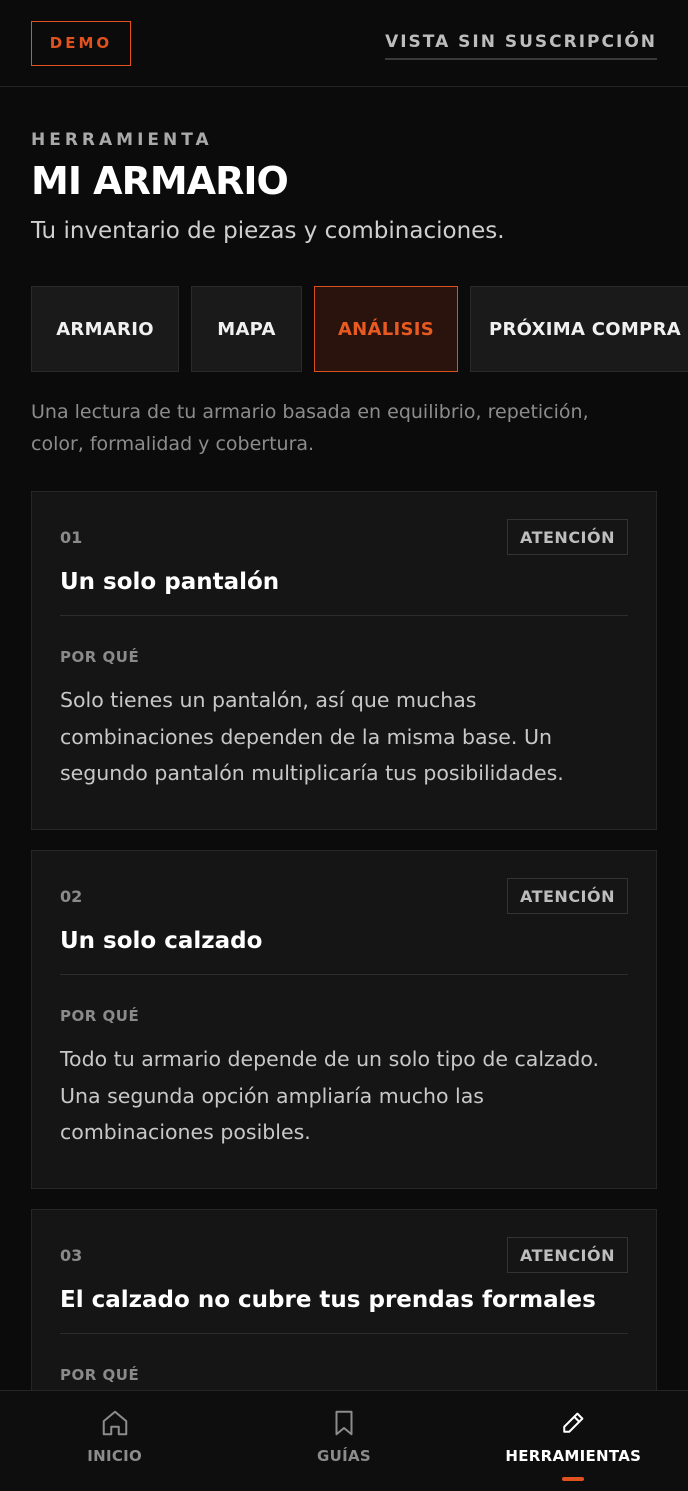 The height and width of the screenshot is (1491, 688). I want to click on nav-item-herramientas: HERRAMIENTAS, so click(573, 1441).